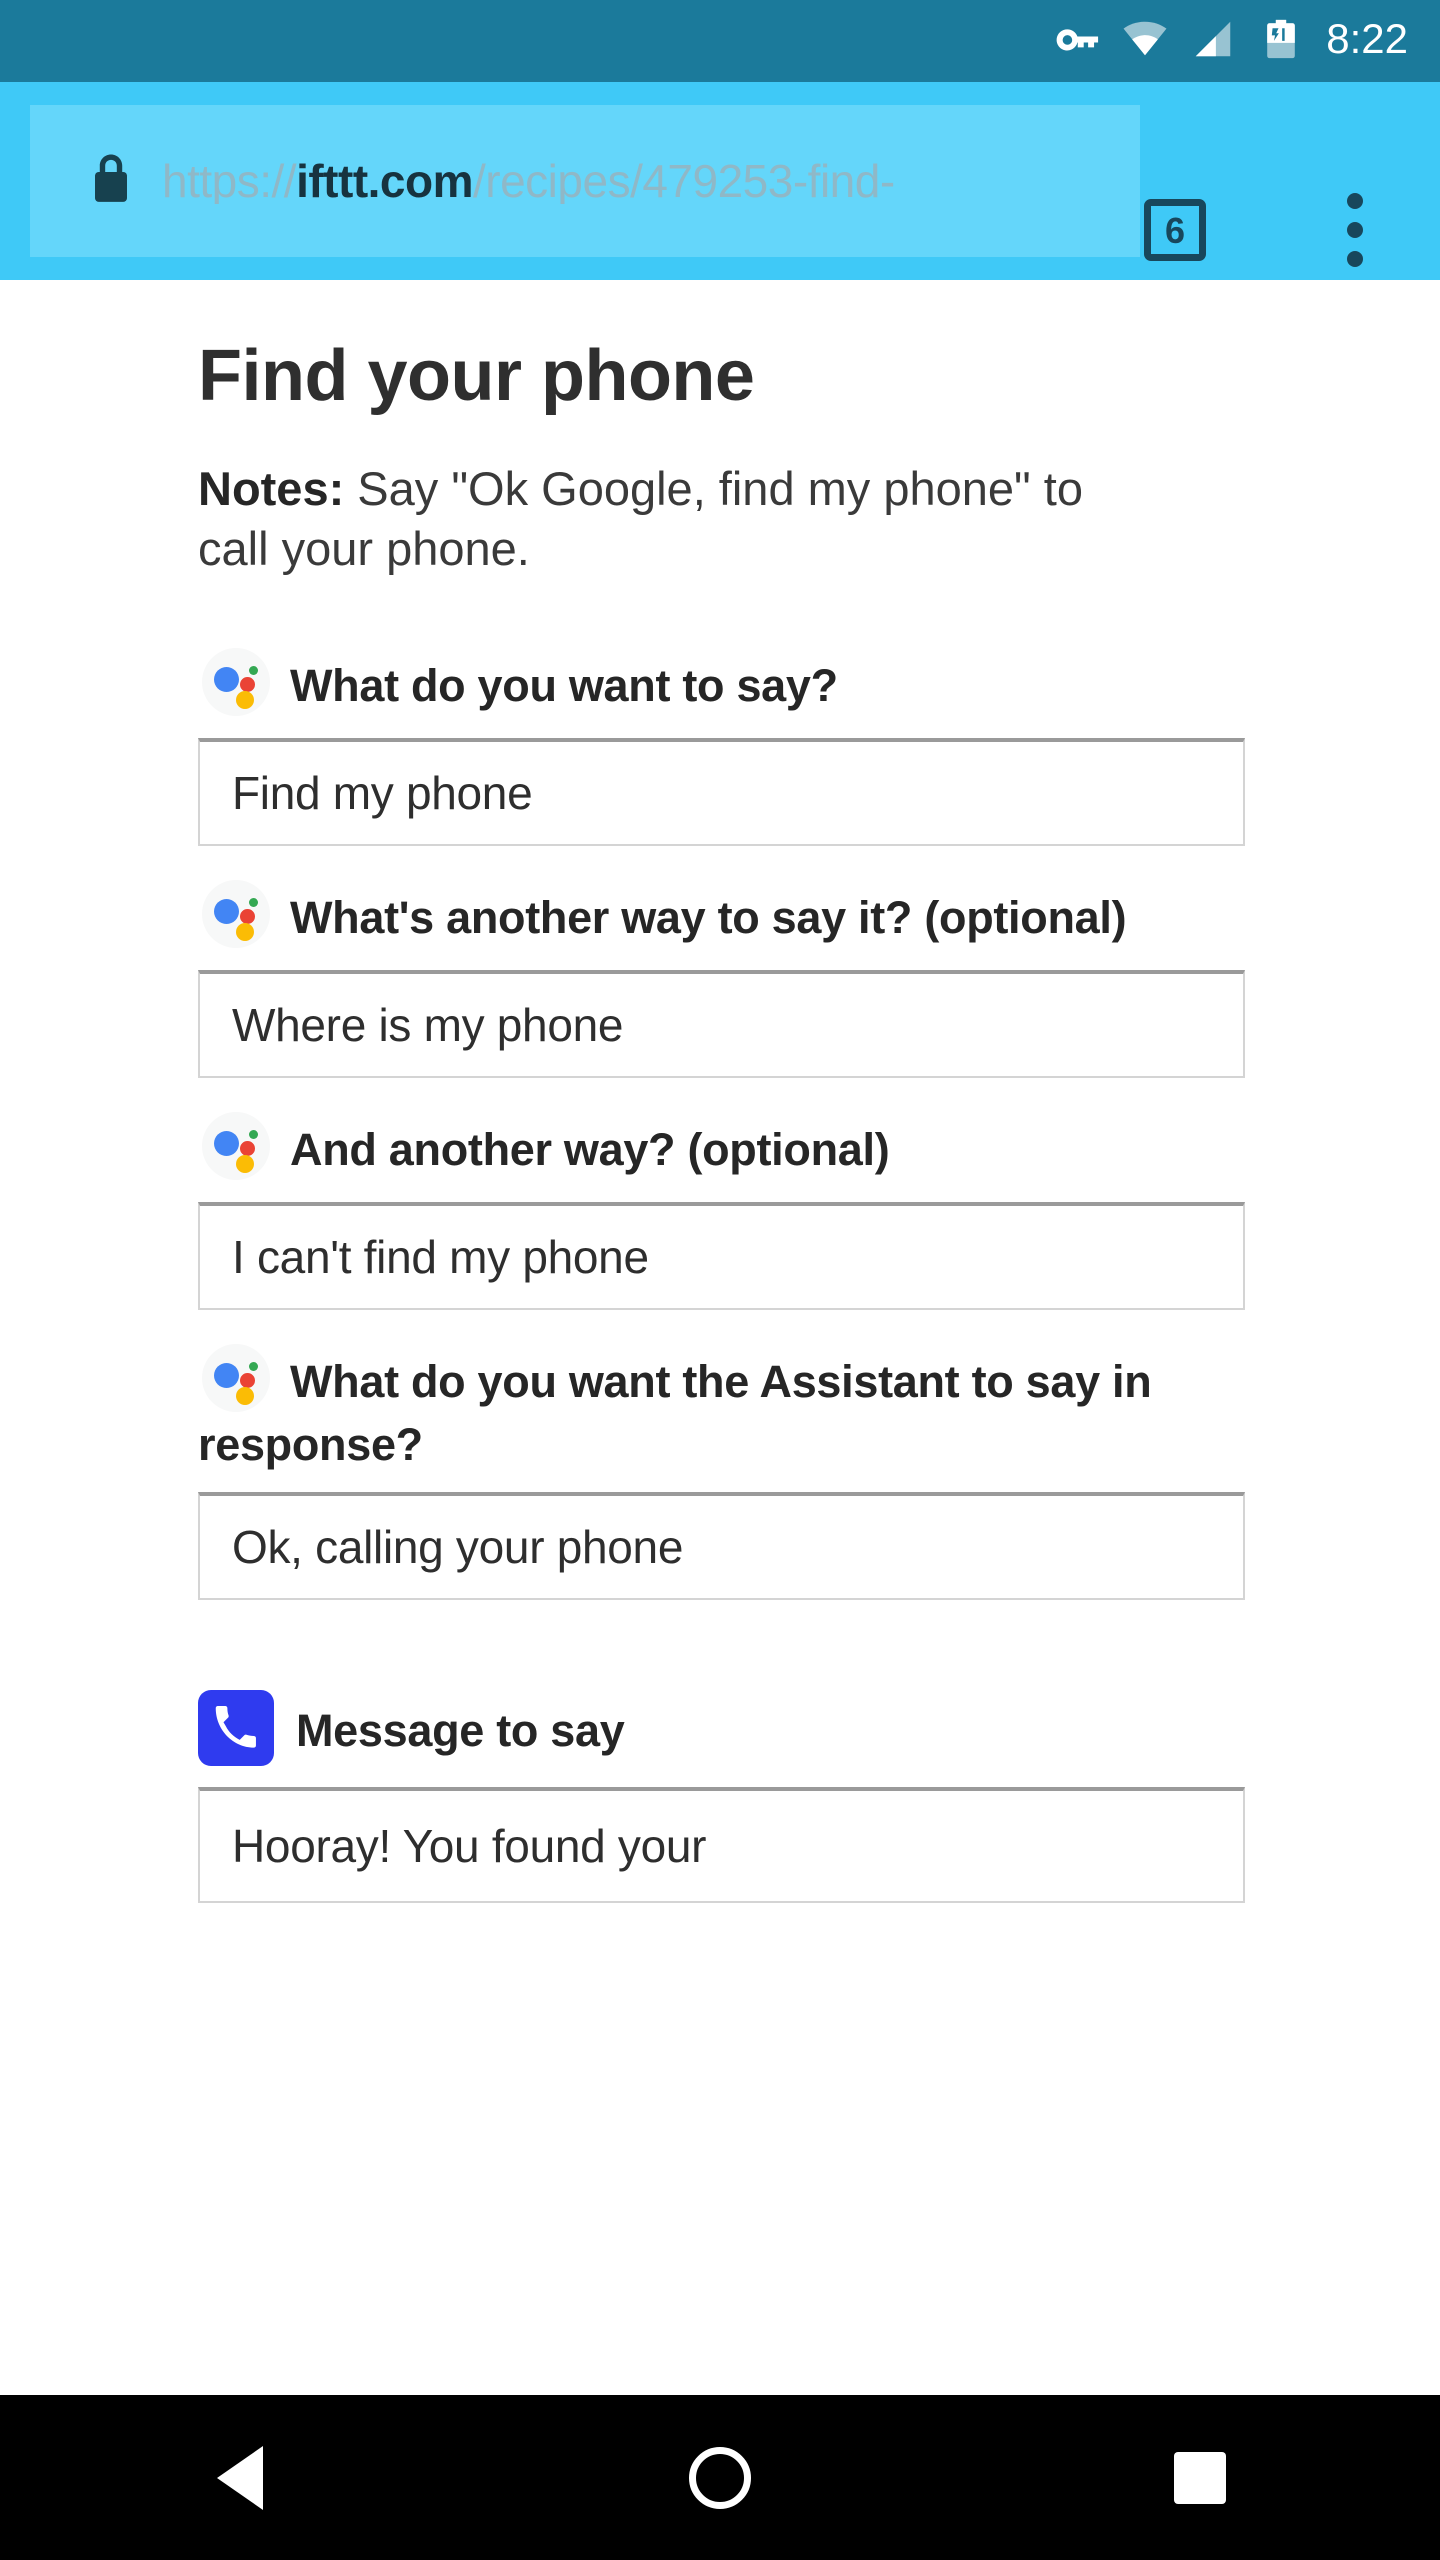 This screenshot has width=1440, height=2560. I want to click on android-navigation-bar, so click(720, 2477).